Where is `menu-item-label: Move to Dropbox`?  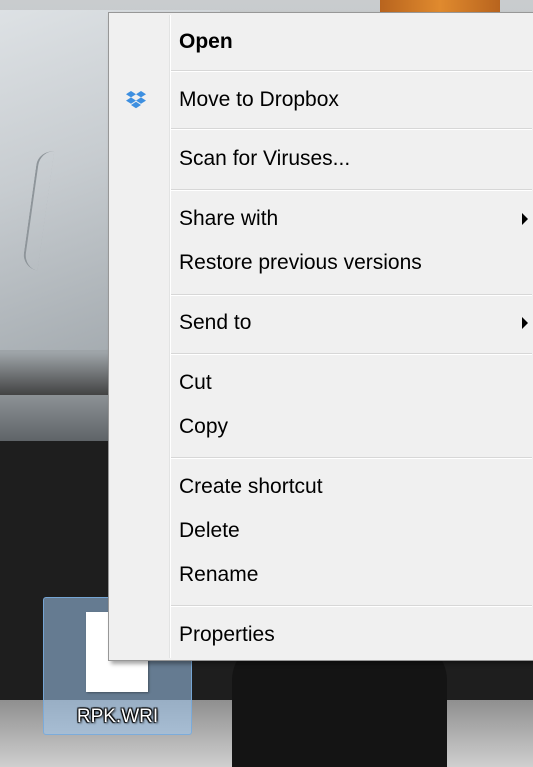
menu-item-label: Move to Dropbox is located at coordinates (259, 99).